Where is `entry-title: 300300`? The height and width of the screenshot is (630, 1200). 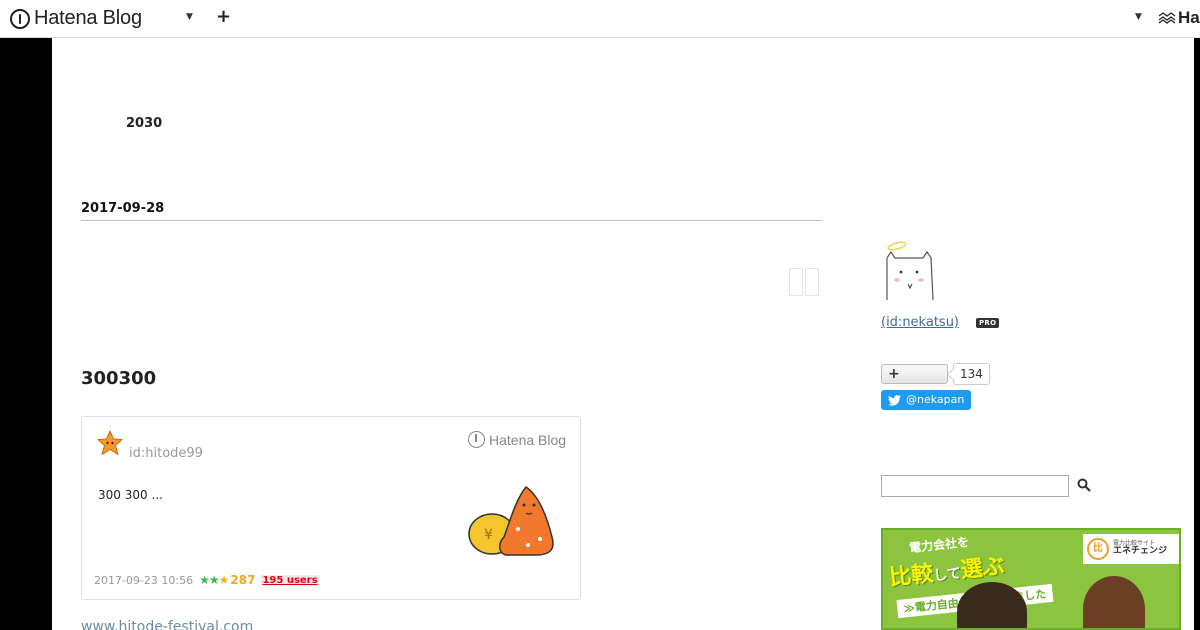 entry-title: 300300 is located at coordinates (118, 378).